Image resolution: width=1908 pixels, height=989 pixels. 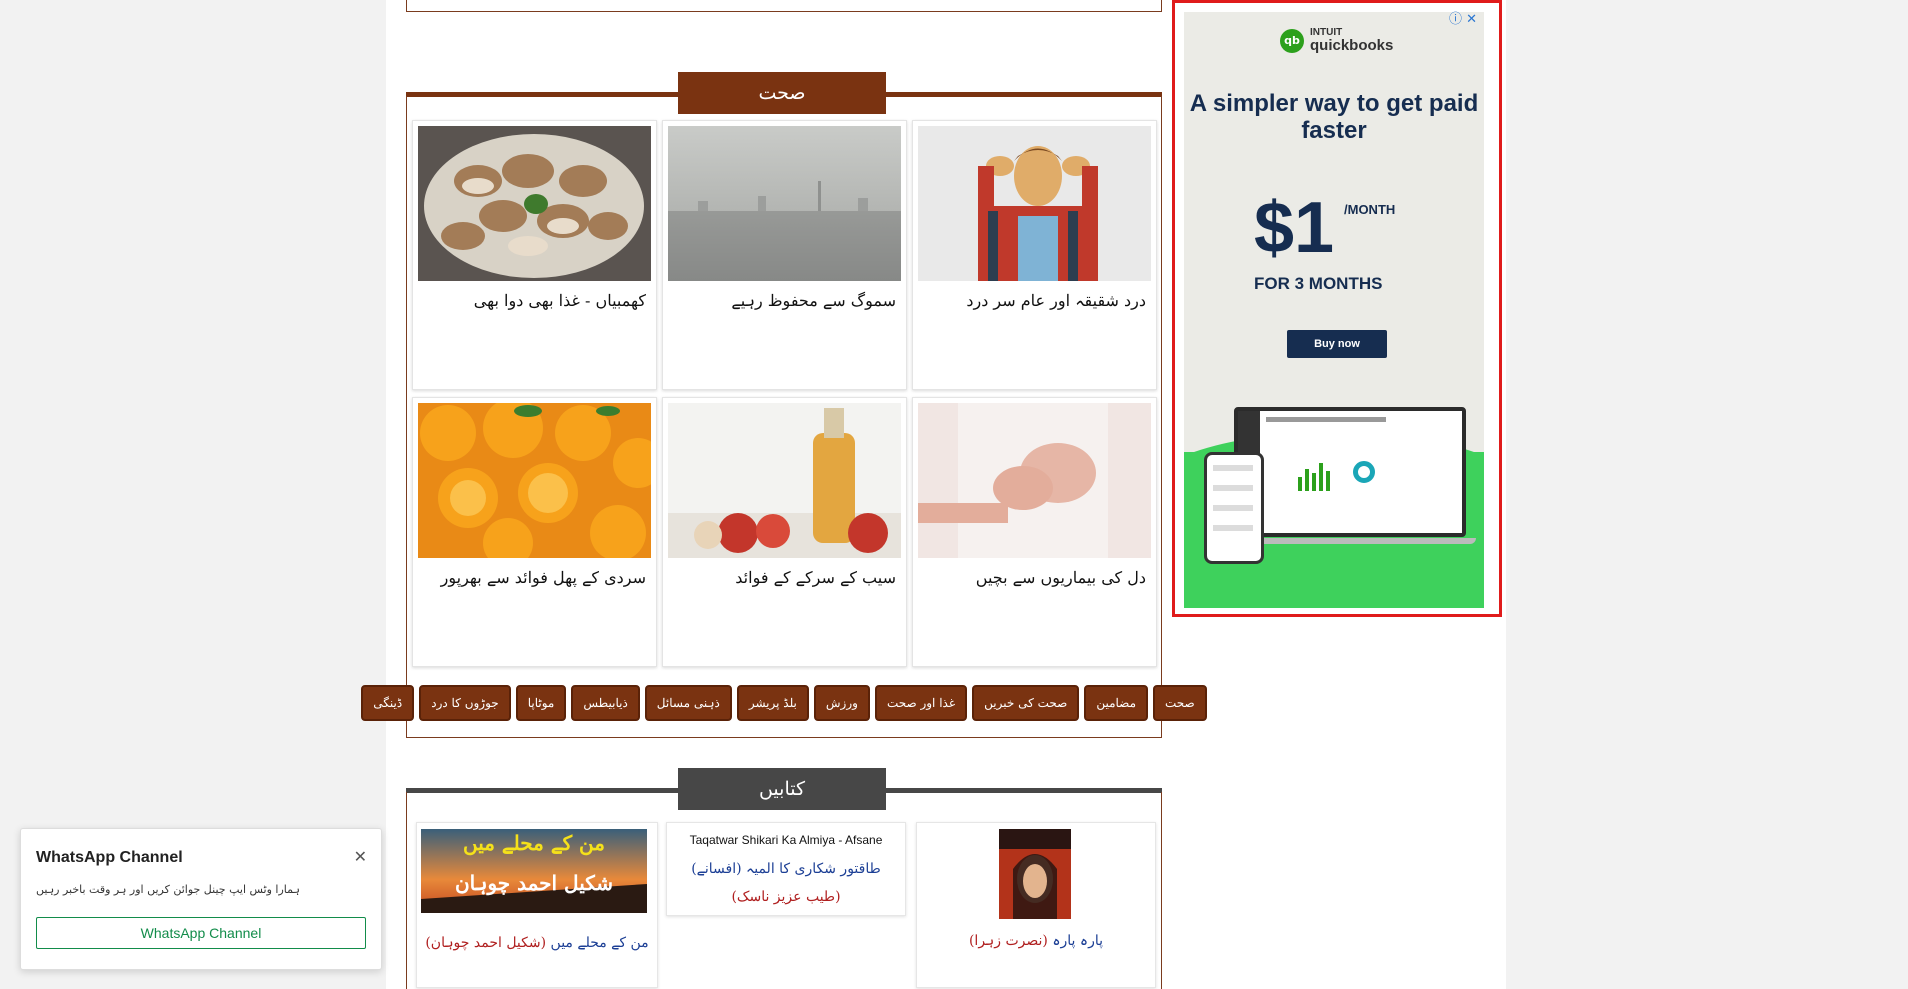 What do you see at coordinates (1292, 40) in the screenshot?
I see `quickbooks-logo-icon: qb` at bounding box center [1292, 40].